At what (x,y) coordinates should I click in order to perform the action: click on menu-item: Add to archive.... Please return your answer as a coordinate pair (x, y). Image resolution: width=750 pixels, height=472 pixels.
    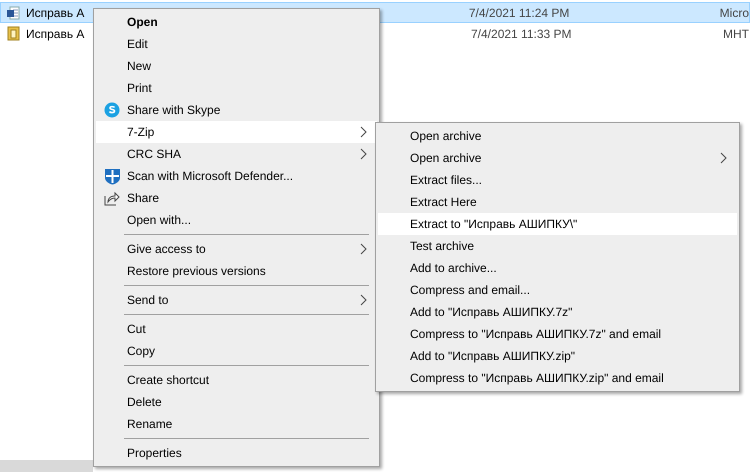
    Looking at the image, I should click on (557, 268).